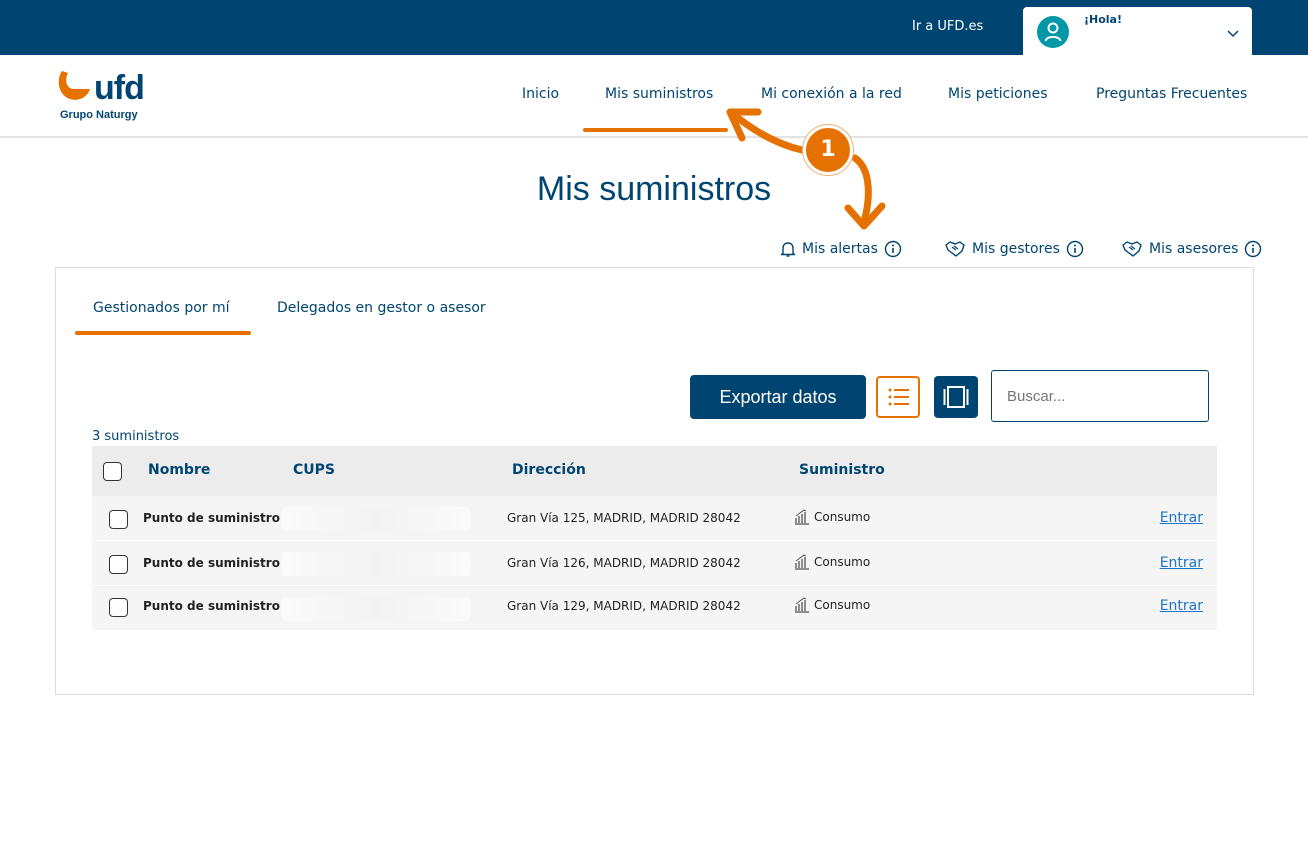 The width and height of the screenshot is (1308, 865). I want to click on user-menu: ¡Hola!, so click(1137, 31).